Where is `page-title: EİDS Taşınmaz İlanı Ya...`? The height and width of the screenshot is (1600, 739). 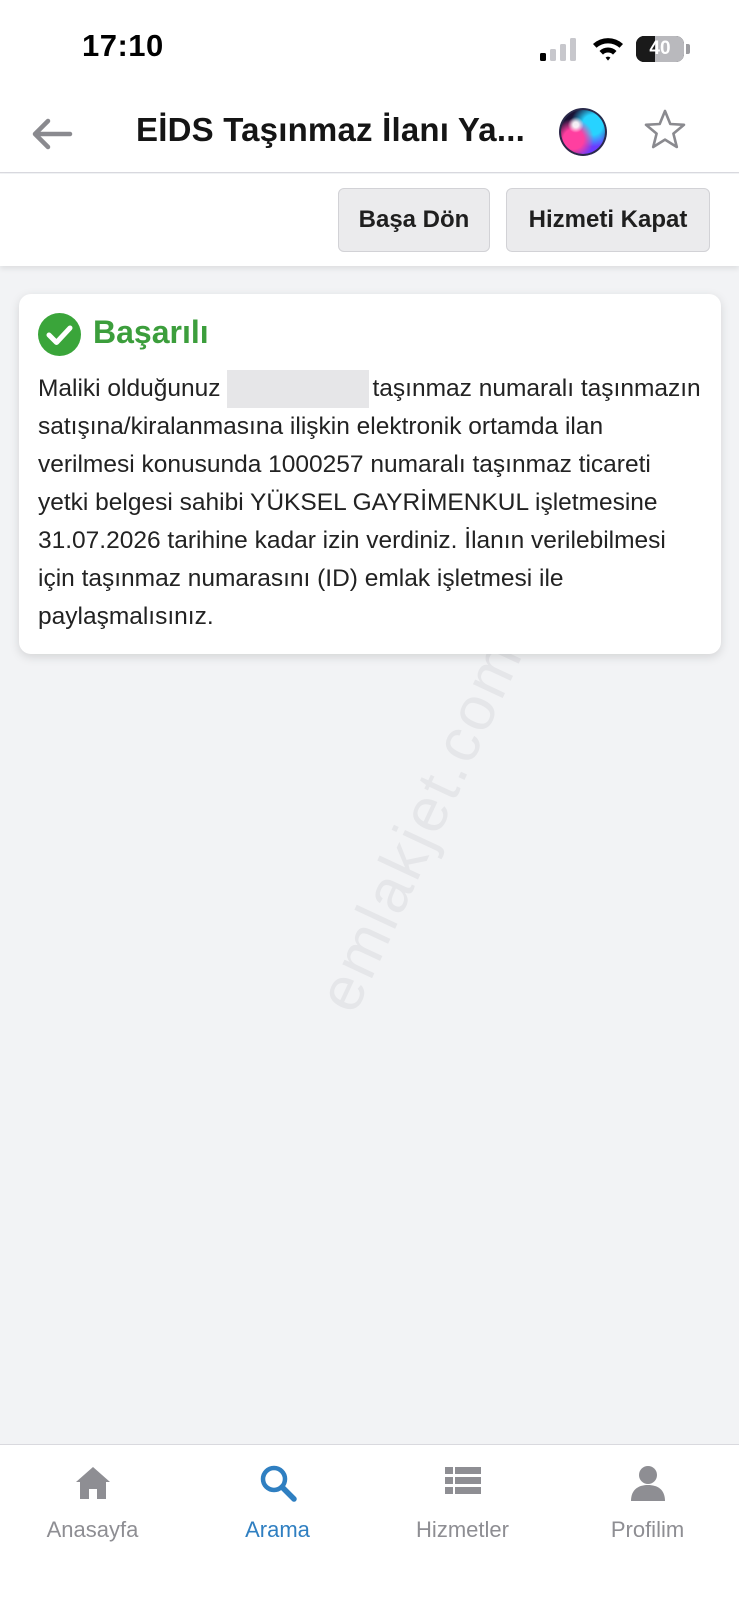 page-title: EİDS Taşınmaz İlanı Ya... is located at coordinates (330, 129).